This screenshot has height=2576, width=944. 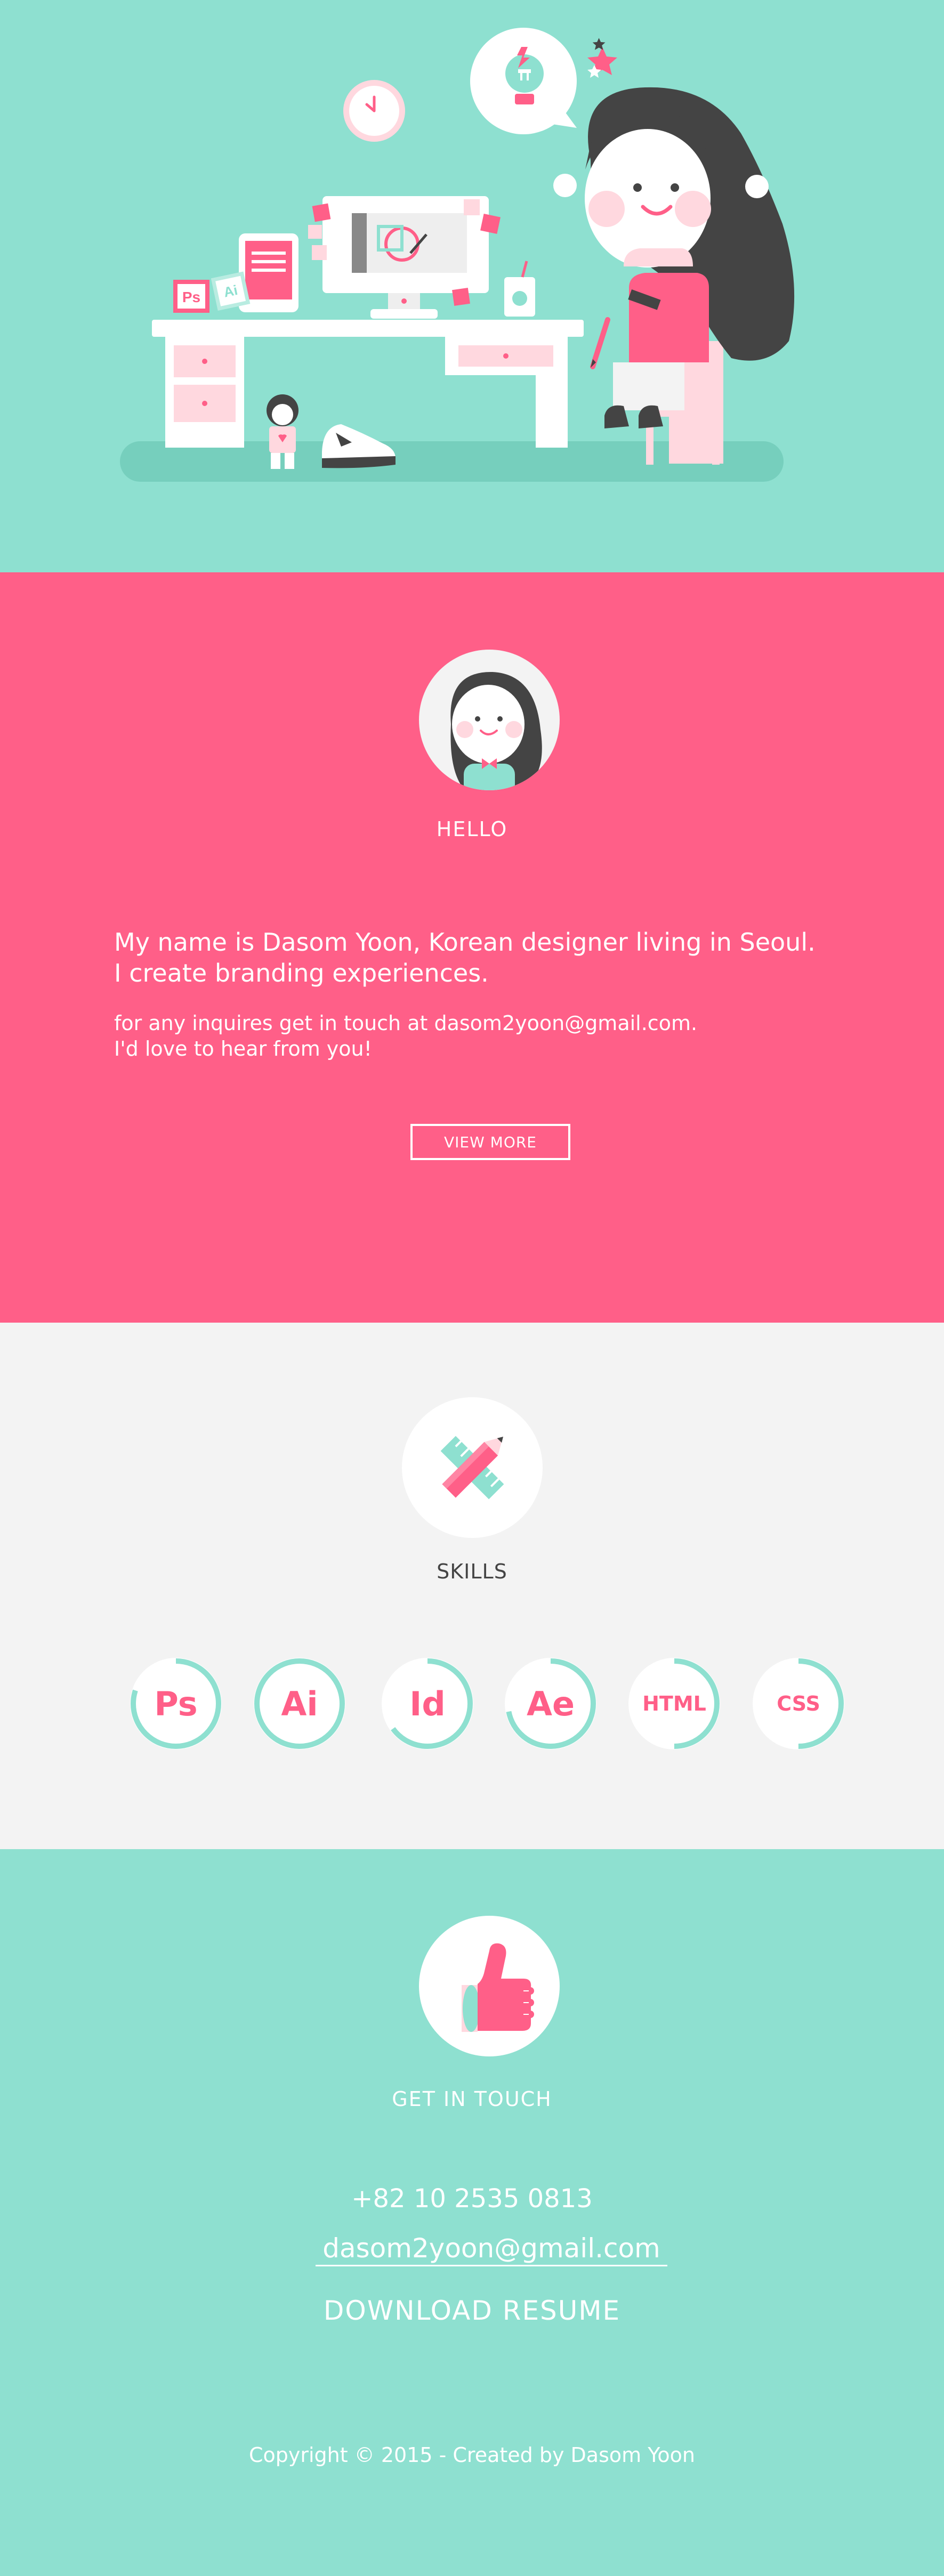 What do you see at coordinates (492, 2249) in the screenshot?
I see `email-link: dasom2yoon@gmail.com` at bounding box center [492, 2249].